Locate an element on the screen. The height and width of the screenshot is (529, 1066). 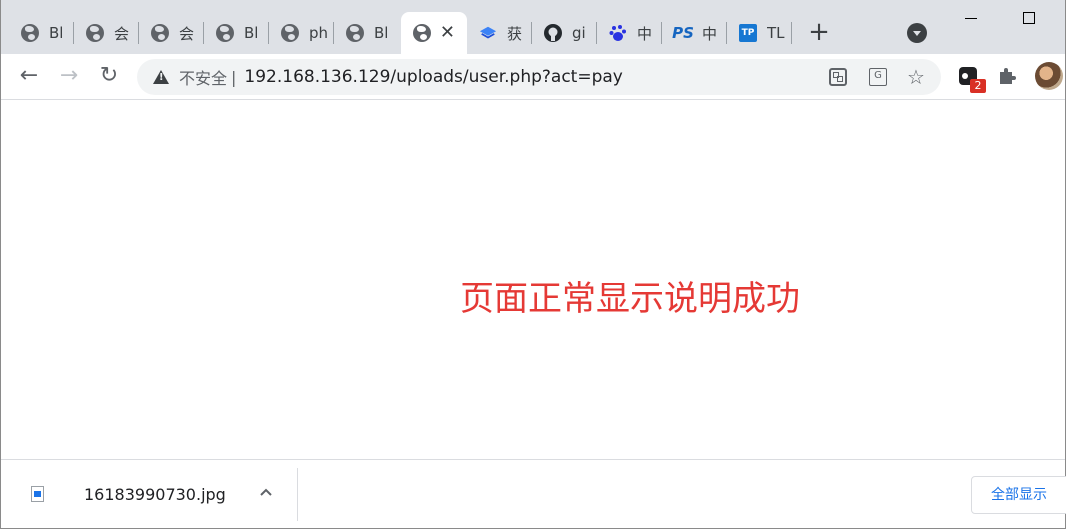
translate-icon: G is located at coordinates (878, 77).